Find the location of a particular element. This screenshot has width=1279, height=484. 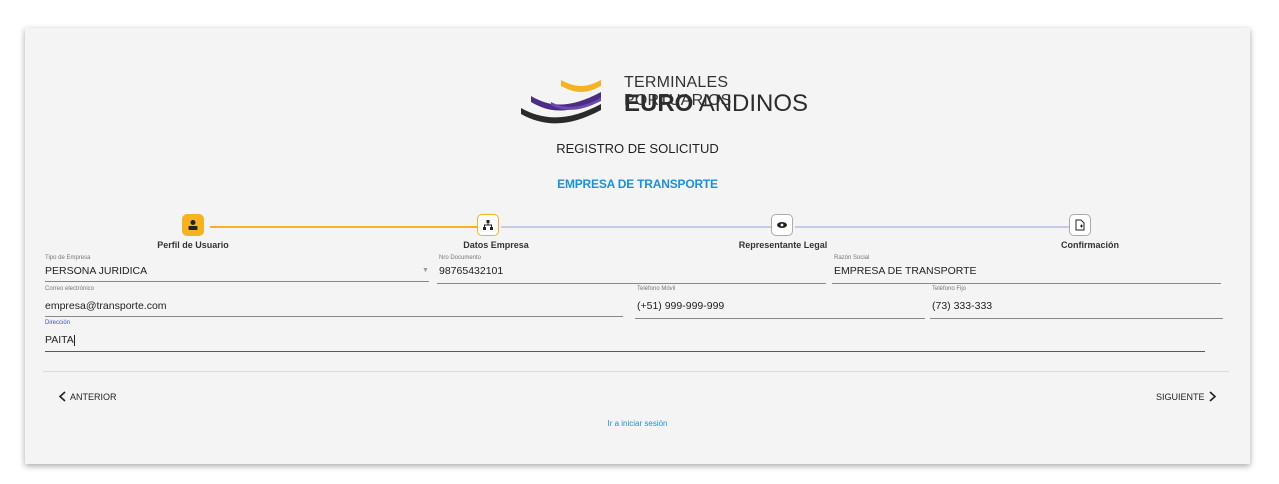

logo-line2: EURO ANDINOS is located at coordinates (716, 104).